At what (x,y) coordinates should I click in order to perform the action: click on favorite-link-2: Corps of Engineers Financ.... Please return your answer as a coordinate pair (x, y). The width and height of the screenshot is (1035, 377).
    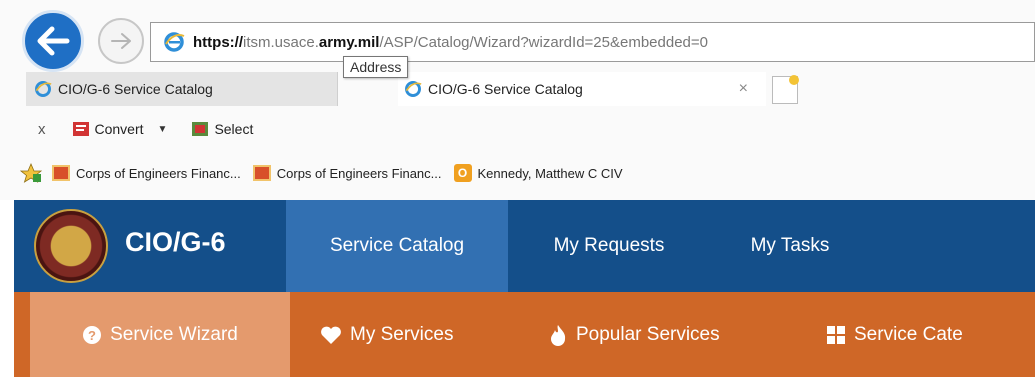
    Looking at the image, I should click on (347, 173).